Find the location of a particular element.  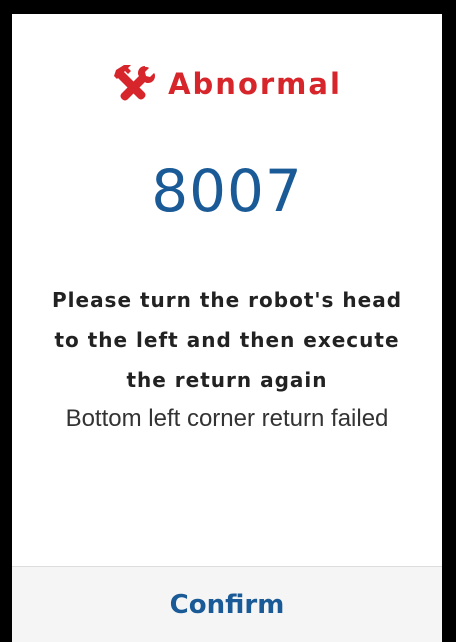

confirm-button-label: Confirm is located at coordinates (227, 604).